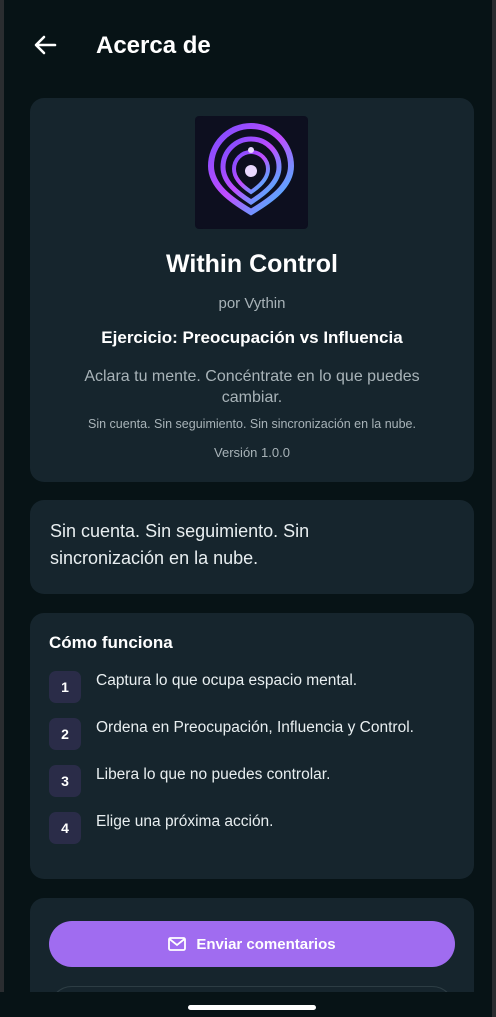  What do you see at coordinates (252, 264) in the screenshot?
I see `app-name: Within Control` at bounding box center [252, 264].